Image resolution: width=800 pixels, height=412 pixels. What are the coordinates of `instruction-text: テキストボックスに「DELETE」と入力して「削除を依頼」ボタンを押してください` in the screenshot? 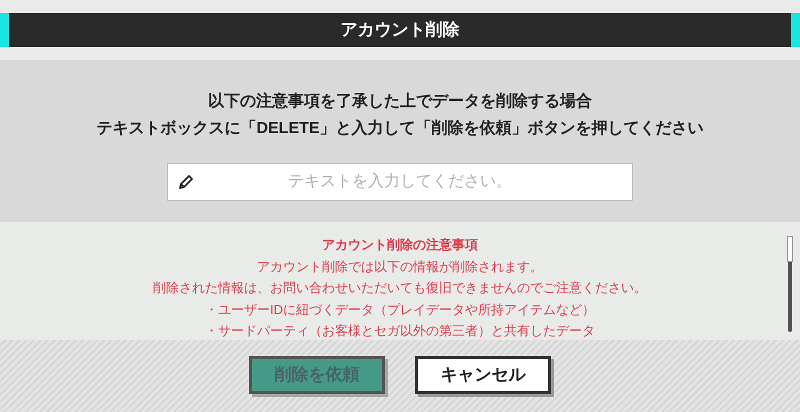 It's located at (400, 128).